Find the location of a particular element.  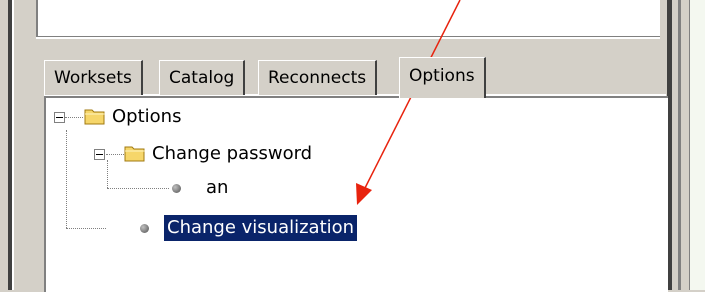

upper-pane-edge is located at coordinates (348, 38).